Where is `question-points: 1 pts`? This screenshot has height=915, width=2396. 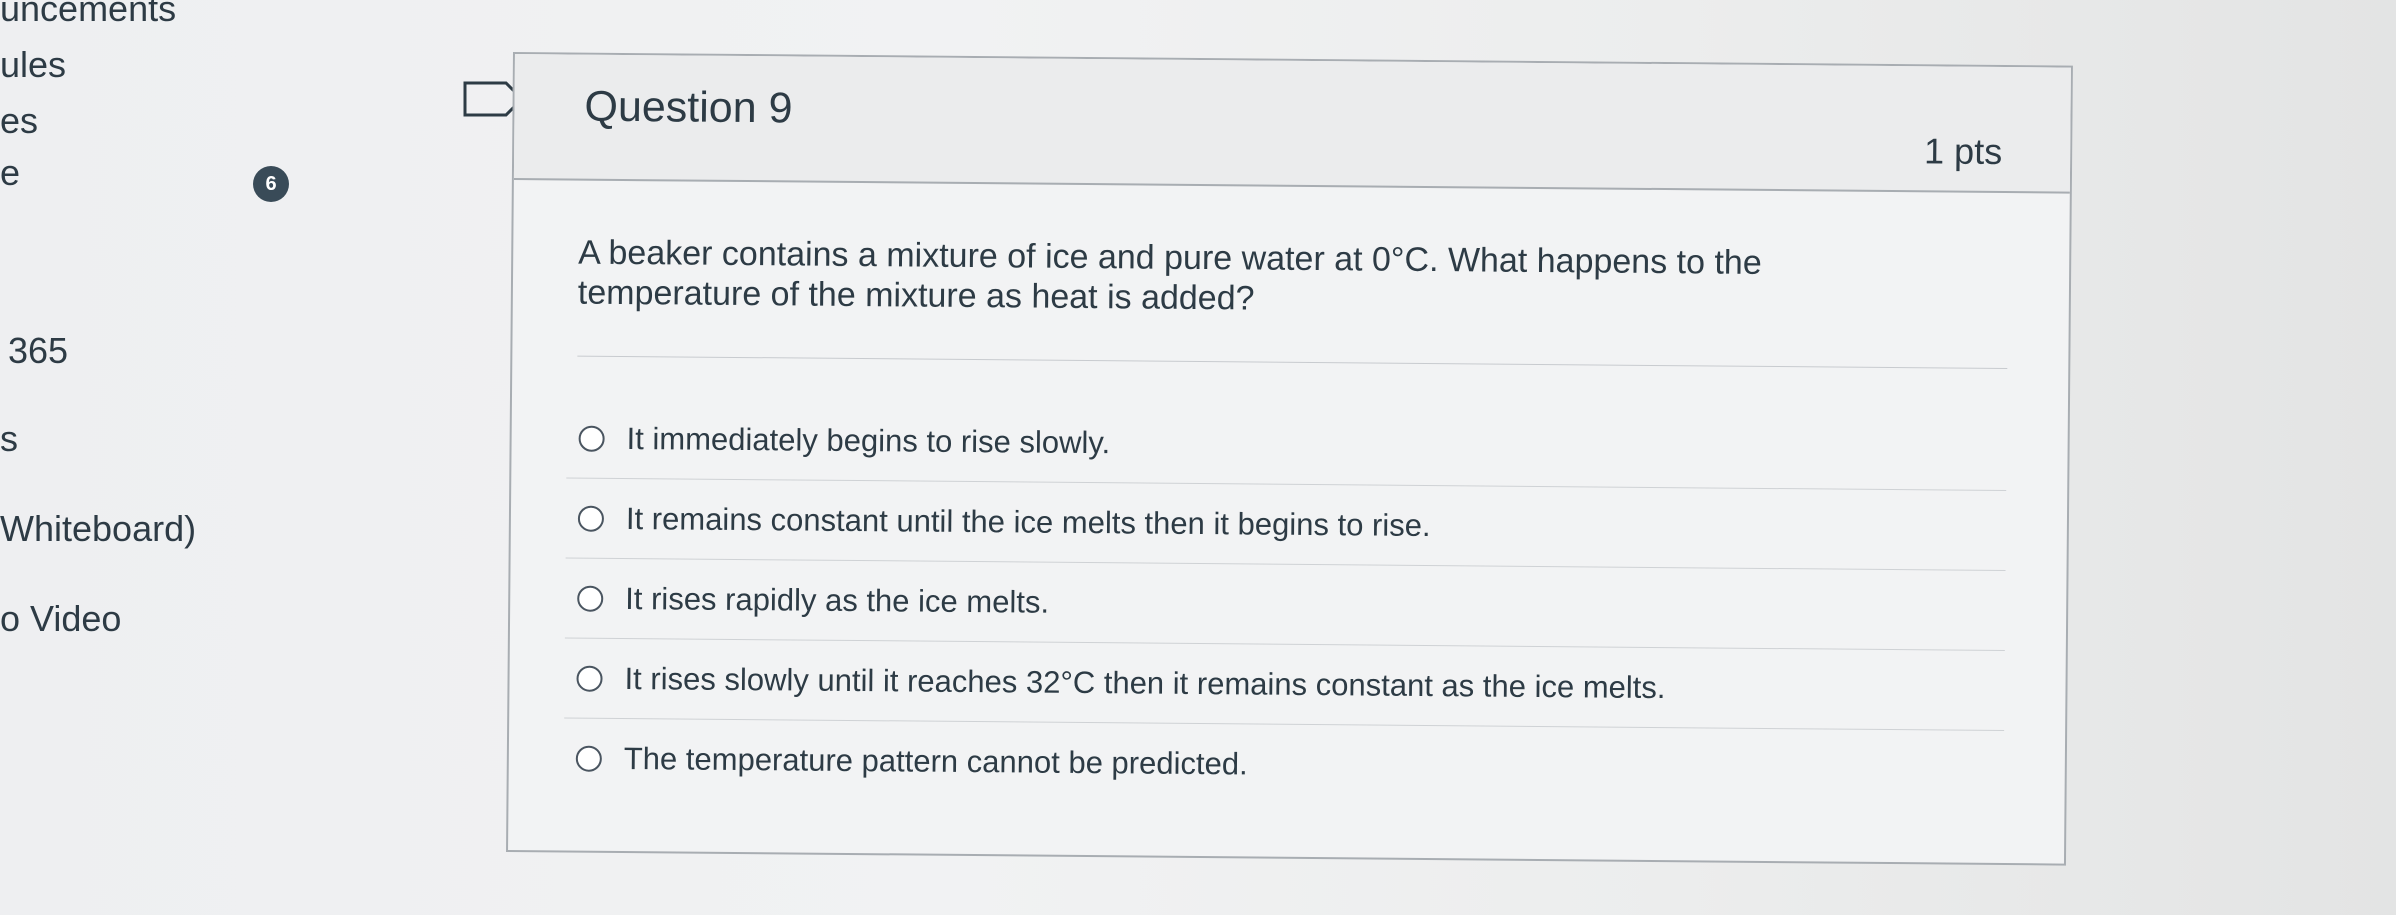
question-points: 1 pts is located at coordinates (1963, 151).